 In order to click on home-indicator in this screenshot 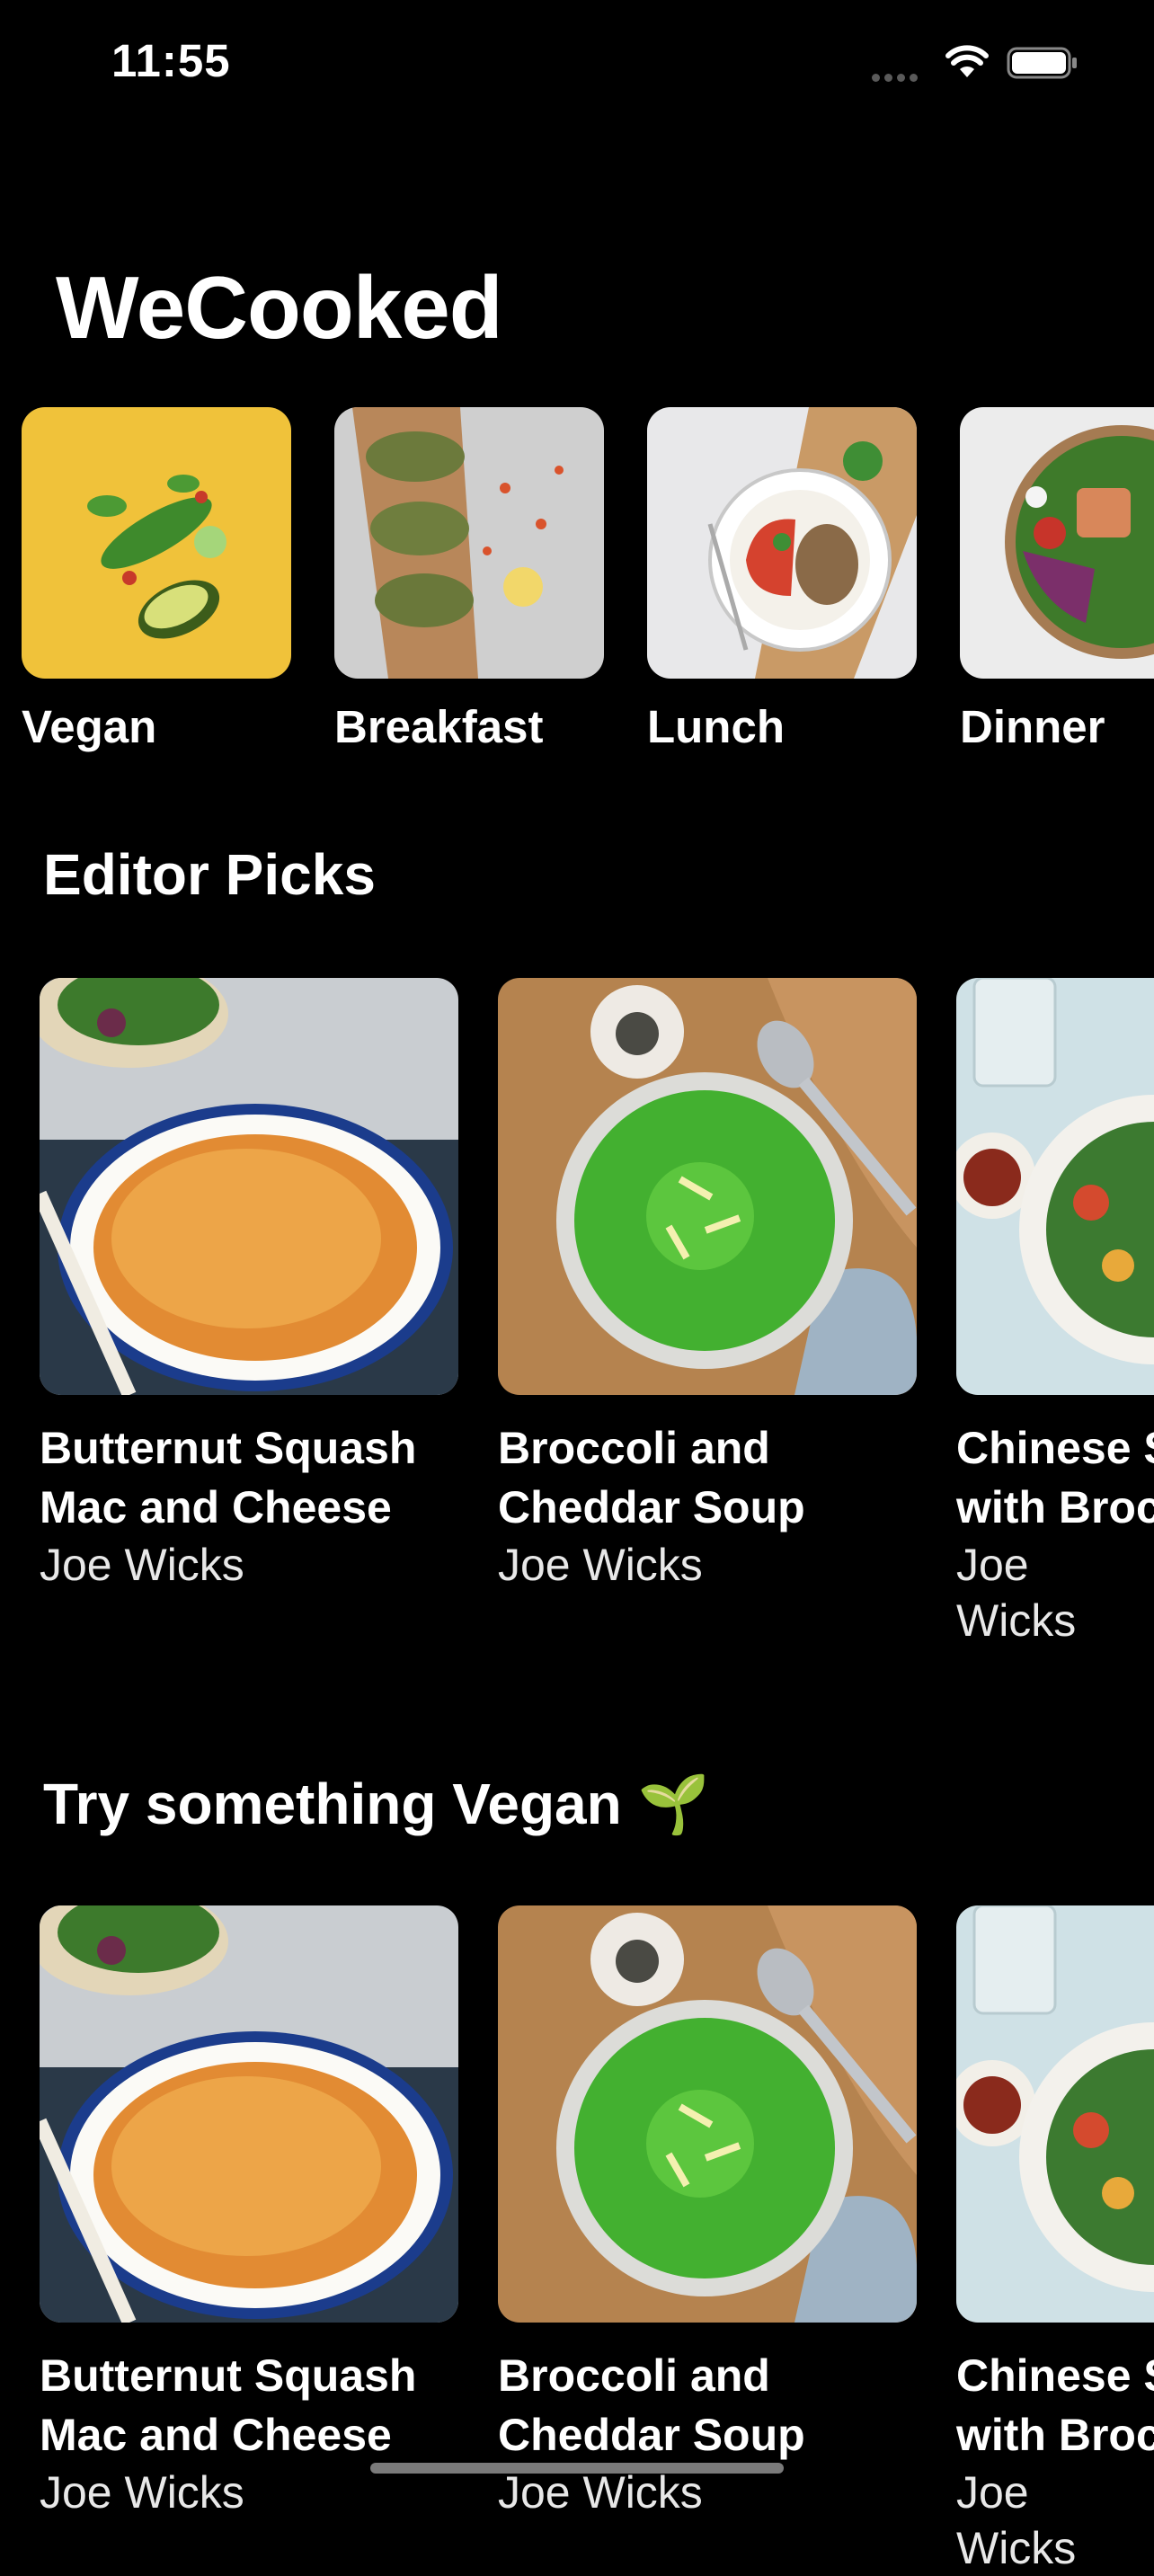, I will do `click(577, 2468)`.